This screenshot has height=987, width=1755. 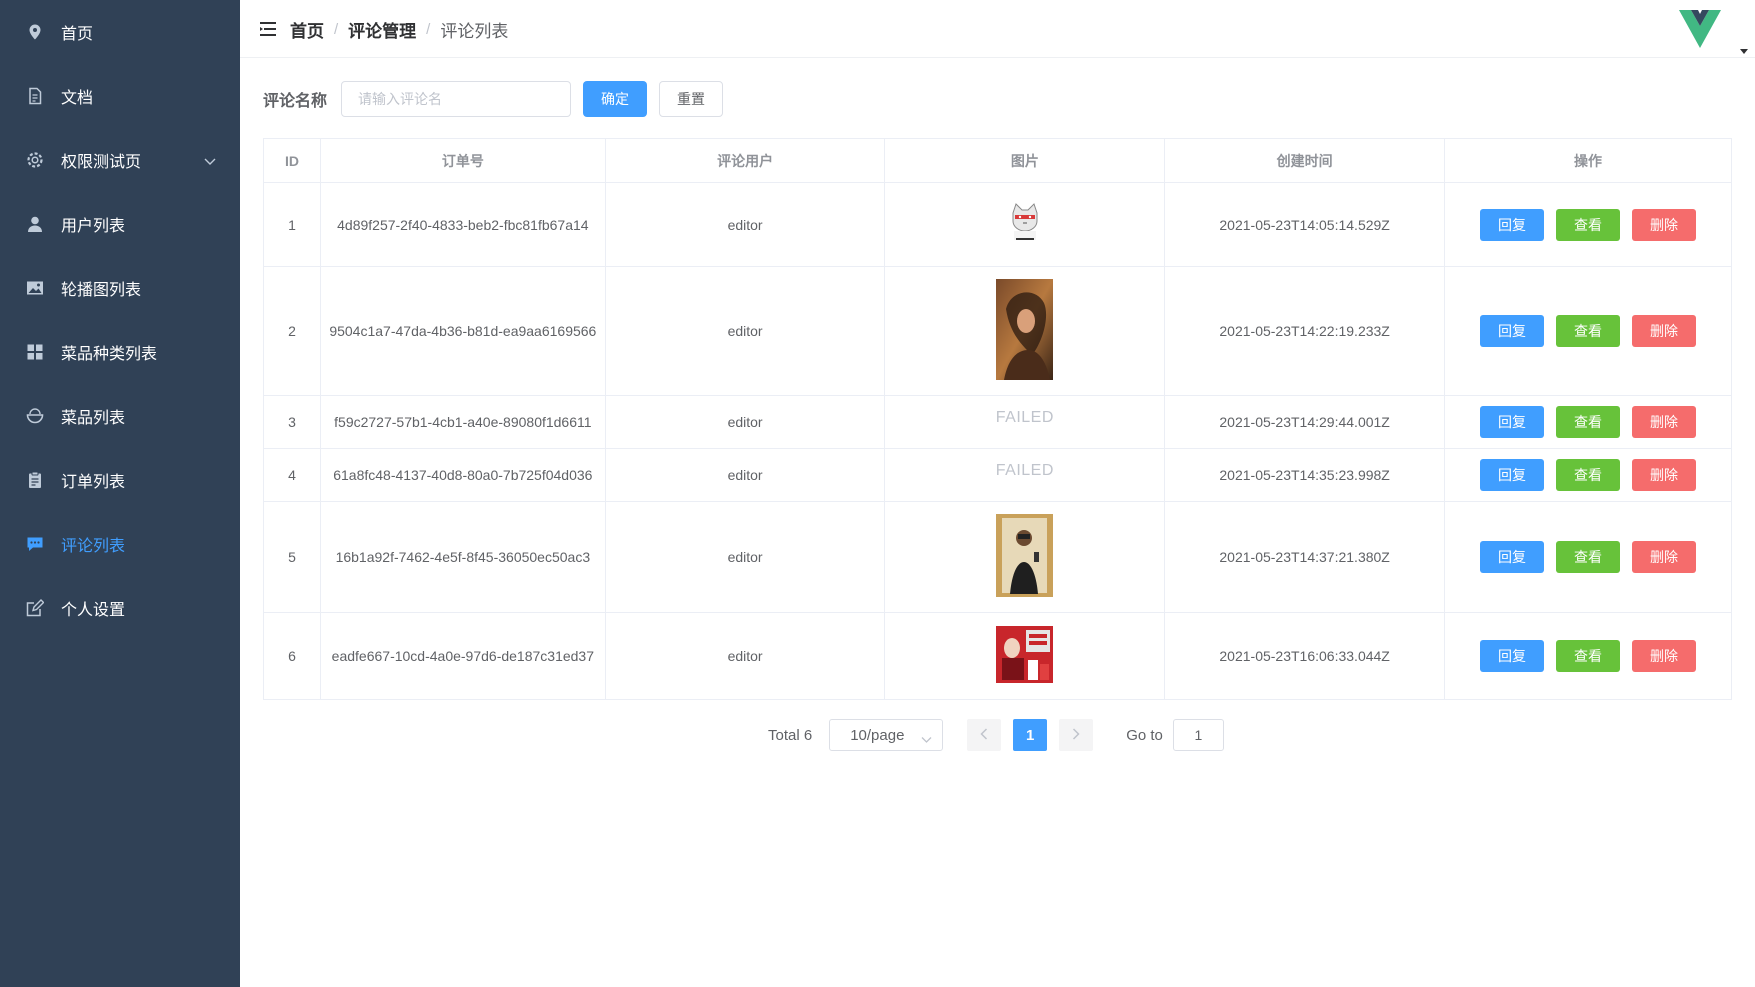 I want to click on user-icon, so click(x=35, y=224).